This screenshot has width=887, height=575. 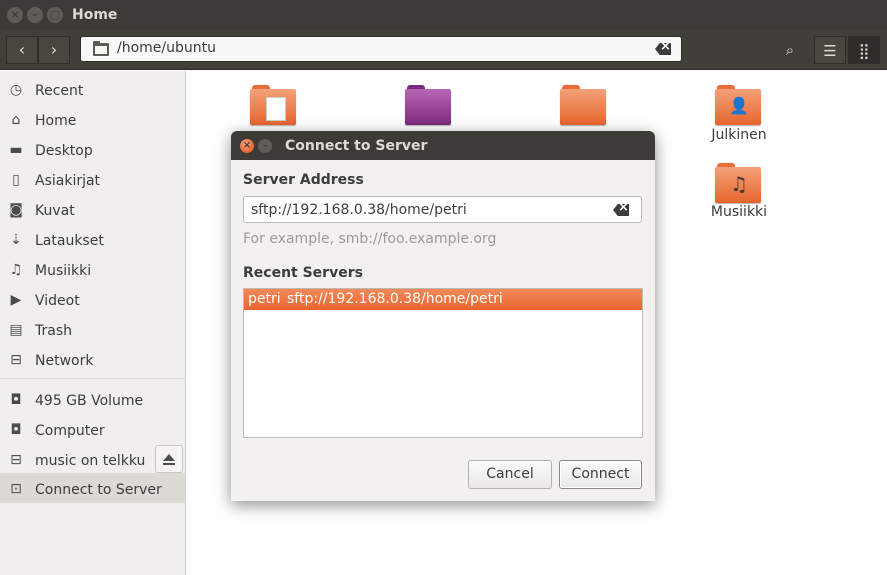 What do you see at coordinates (98, 490) in the screenshot?
I see `sidebar-item-label: Connect to Server` at bounding box center [98, 490].